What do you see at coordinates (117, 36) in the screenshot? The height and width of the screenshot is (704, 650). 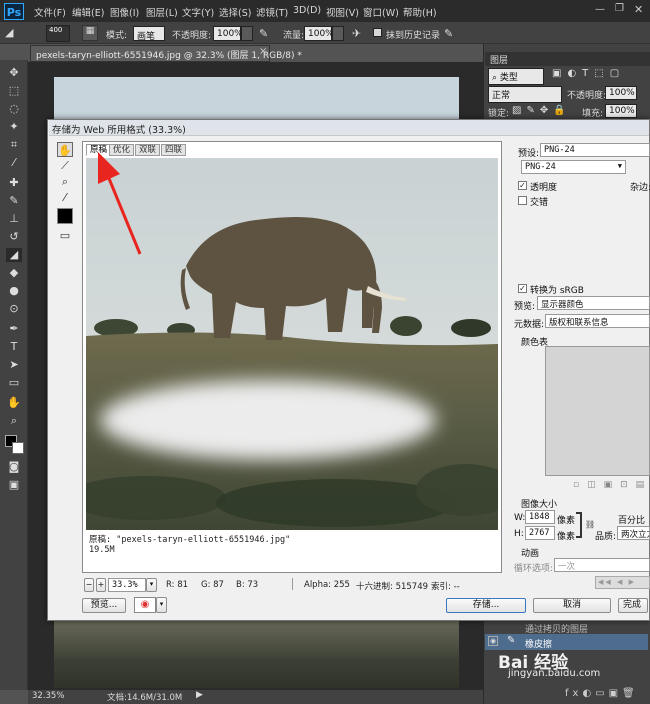 I see `mode-label: 模式:` at bounding box center [117, 36].